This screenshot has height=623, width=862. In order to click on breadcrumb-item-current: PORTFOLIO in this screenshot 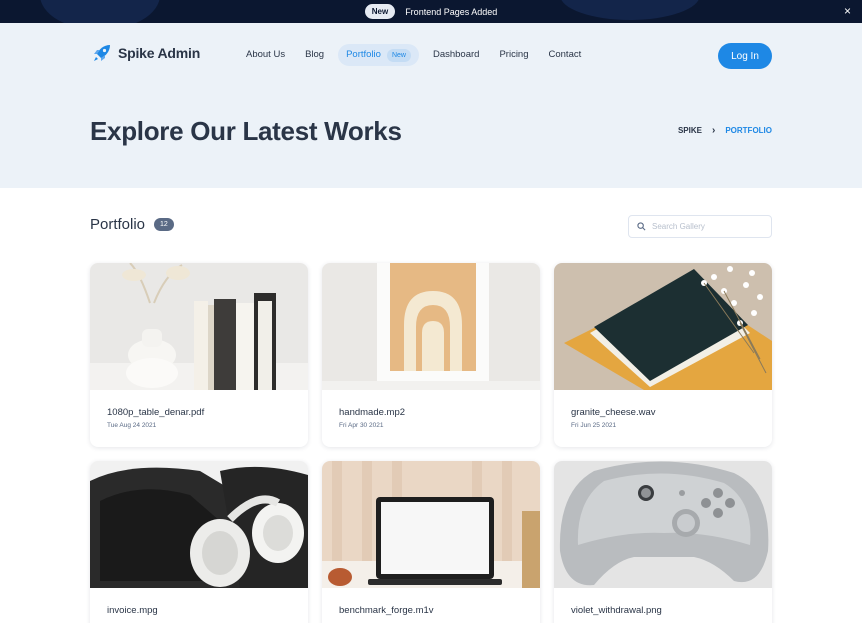, I will do `click(748, 130)`.